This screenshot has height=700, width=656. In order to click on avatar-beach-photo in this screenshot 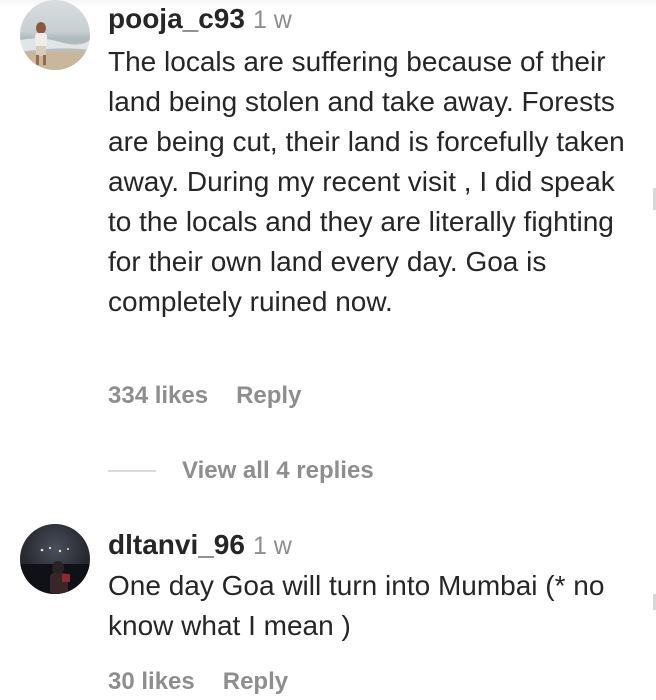, I will do `click(55, 35)`.